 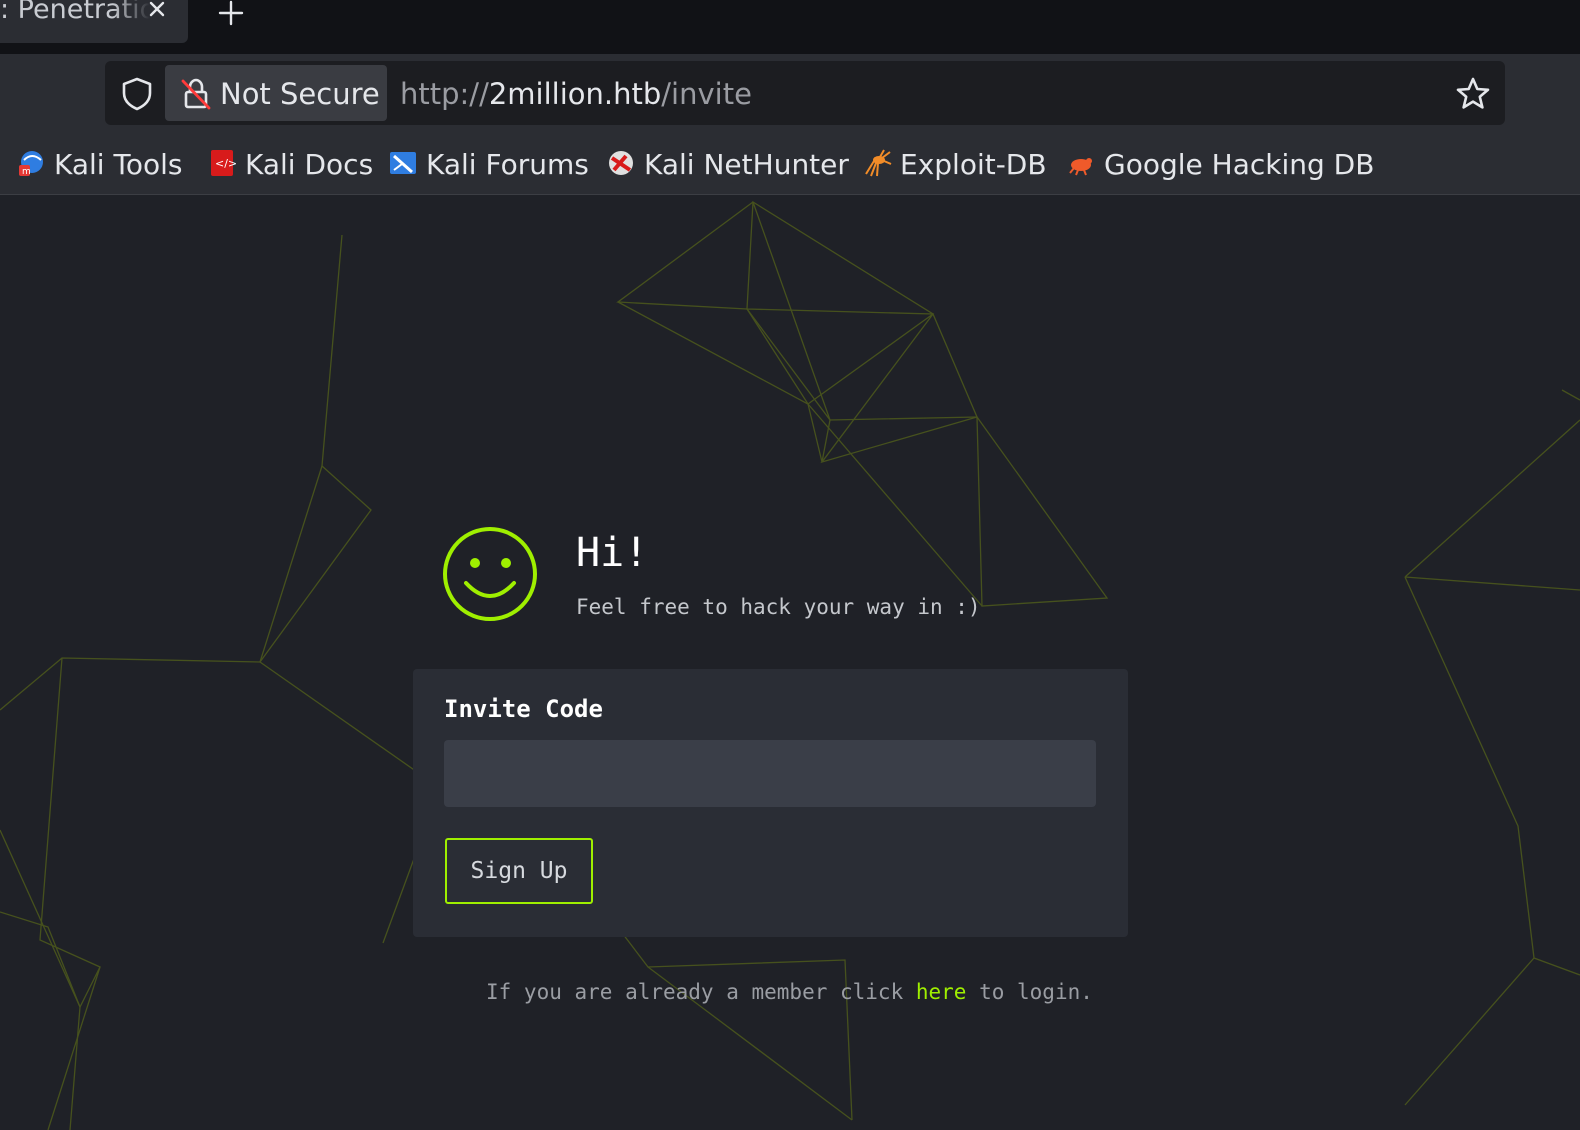 What do you see at coordinates (706, 94) in the screenshot?
I see `url-path: /invite` at bounding box center [706, 94].